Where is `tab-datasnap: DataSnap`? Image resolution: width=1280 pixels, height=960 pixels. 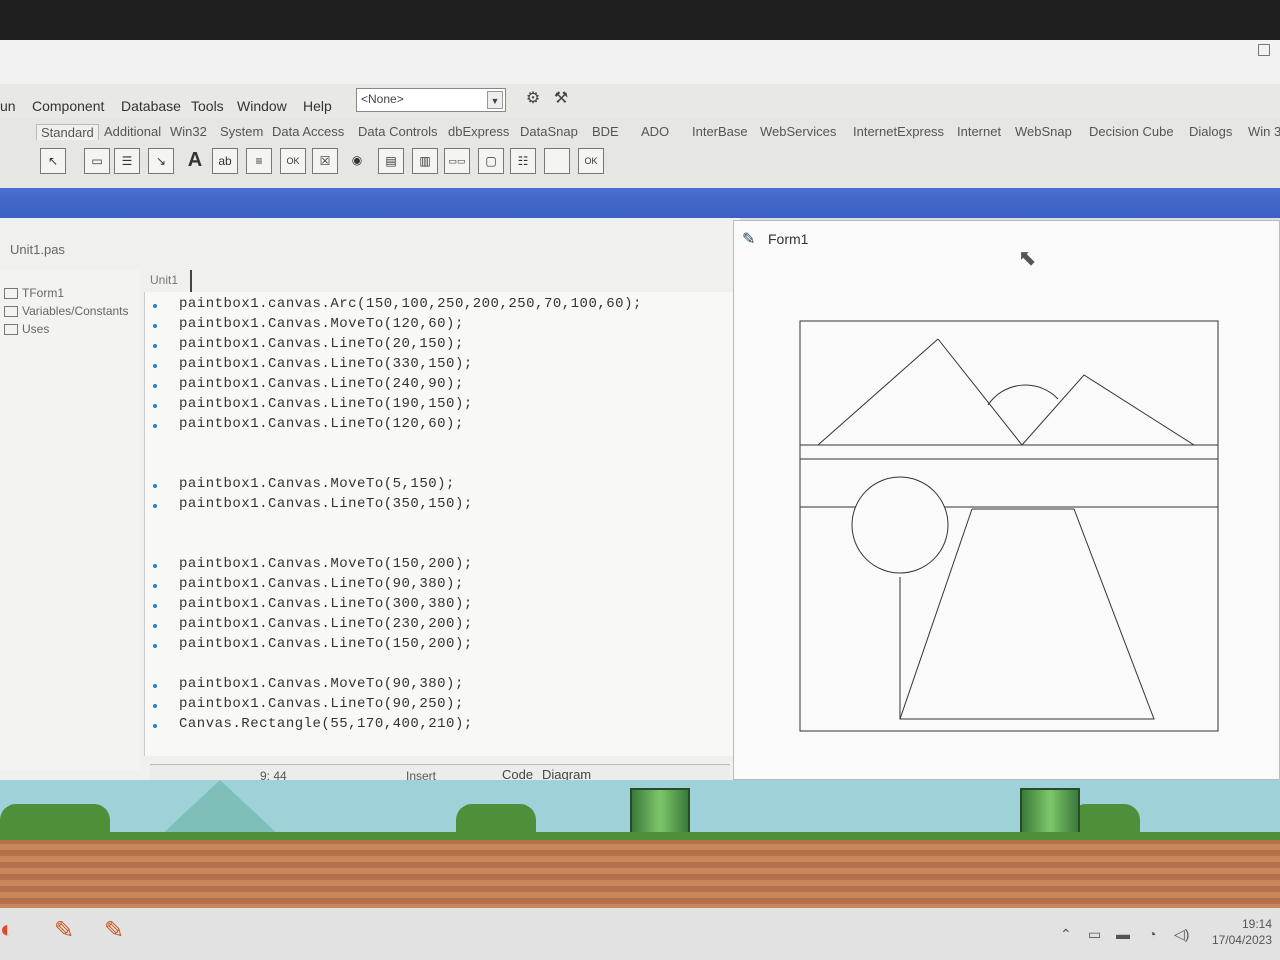 tab-datasnap: DataSnap is located at coordinates (549, 131).